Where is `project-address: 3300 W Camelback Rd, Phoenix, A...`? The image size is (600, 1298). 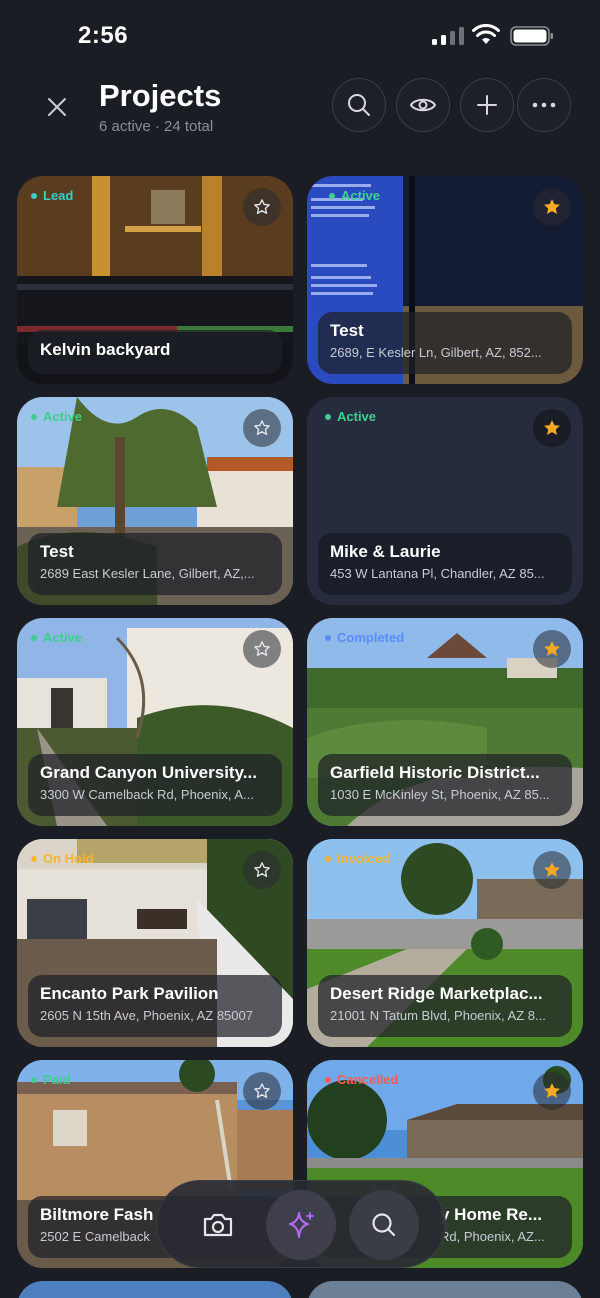
project-address: 3300 W Camelback Rd, Phoenix, A... is located at coordinates (147, 794).